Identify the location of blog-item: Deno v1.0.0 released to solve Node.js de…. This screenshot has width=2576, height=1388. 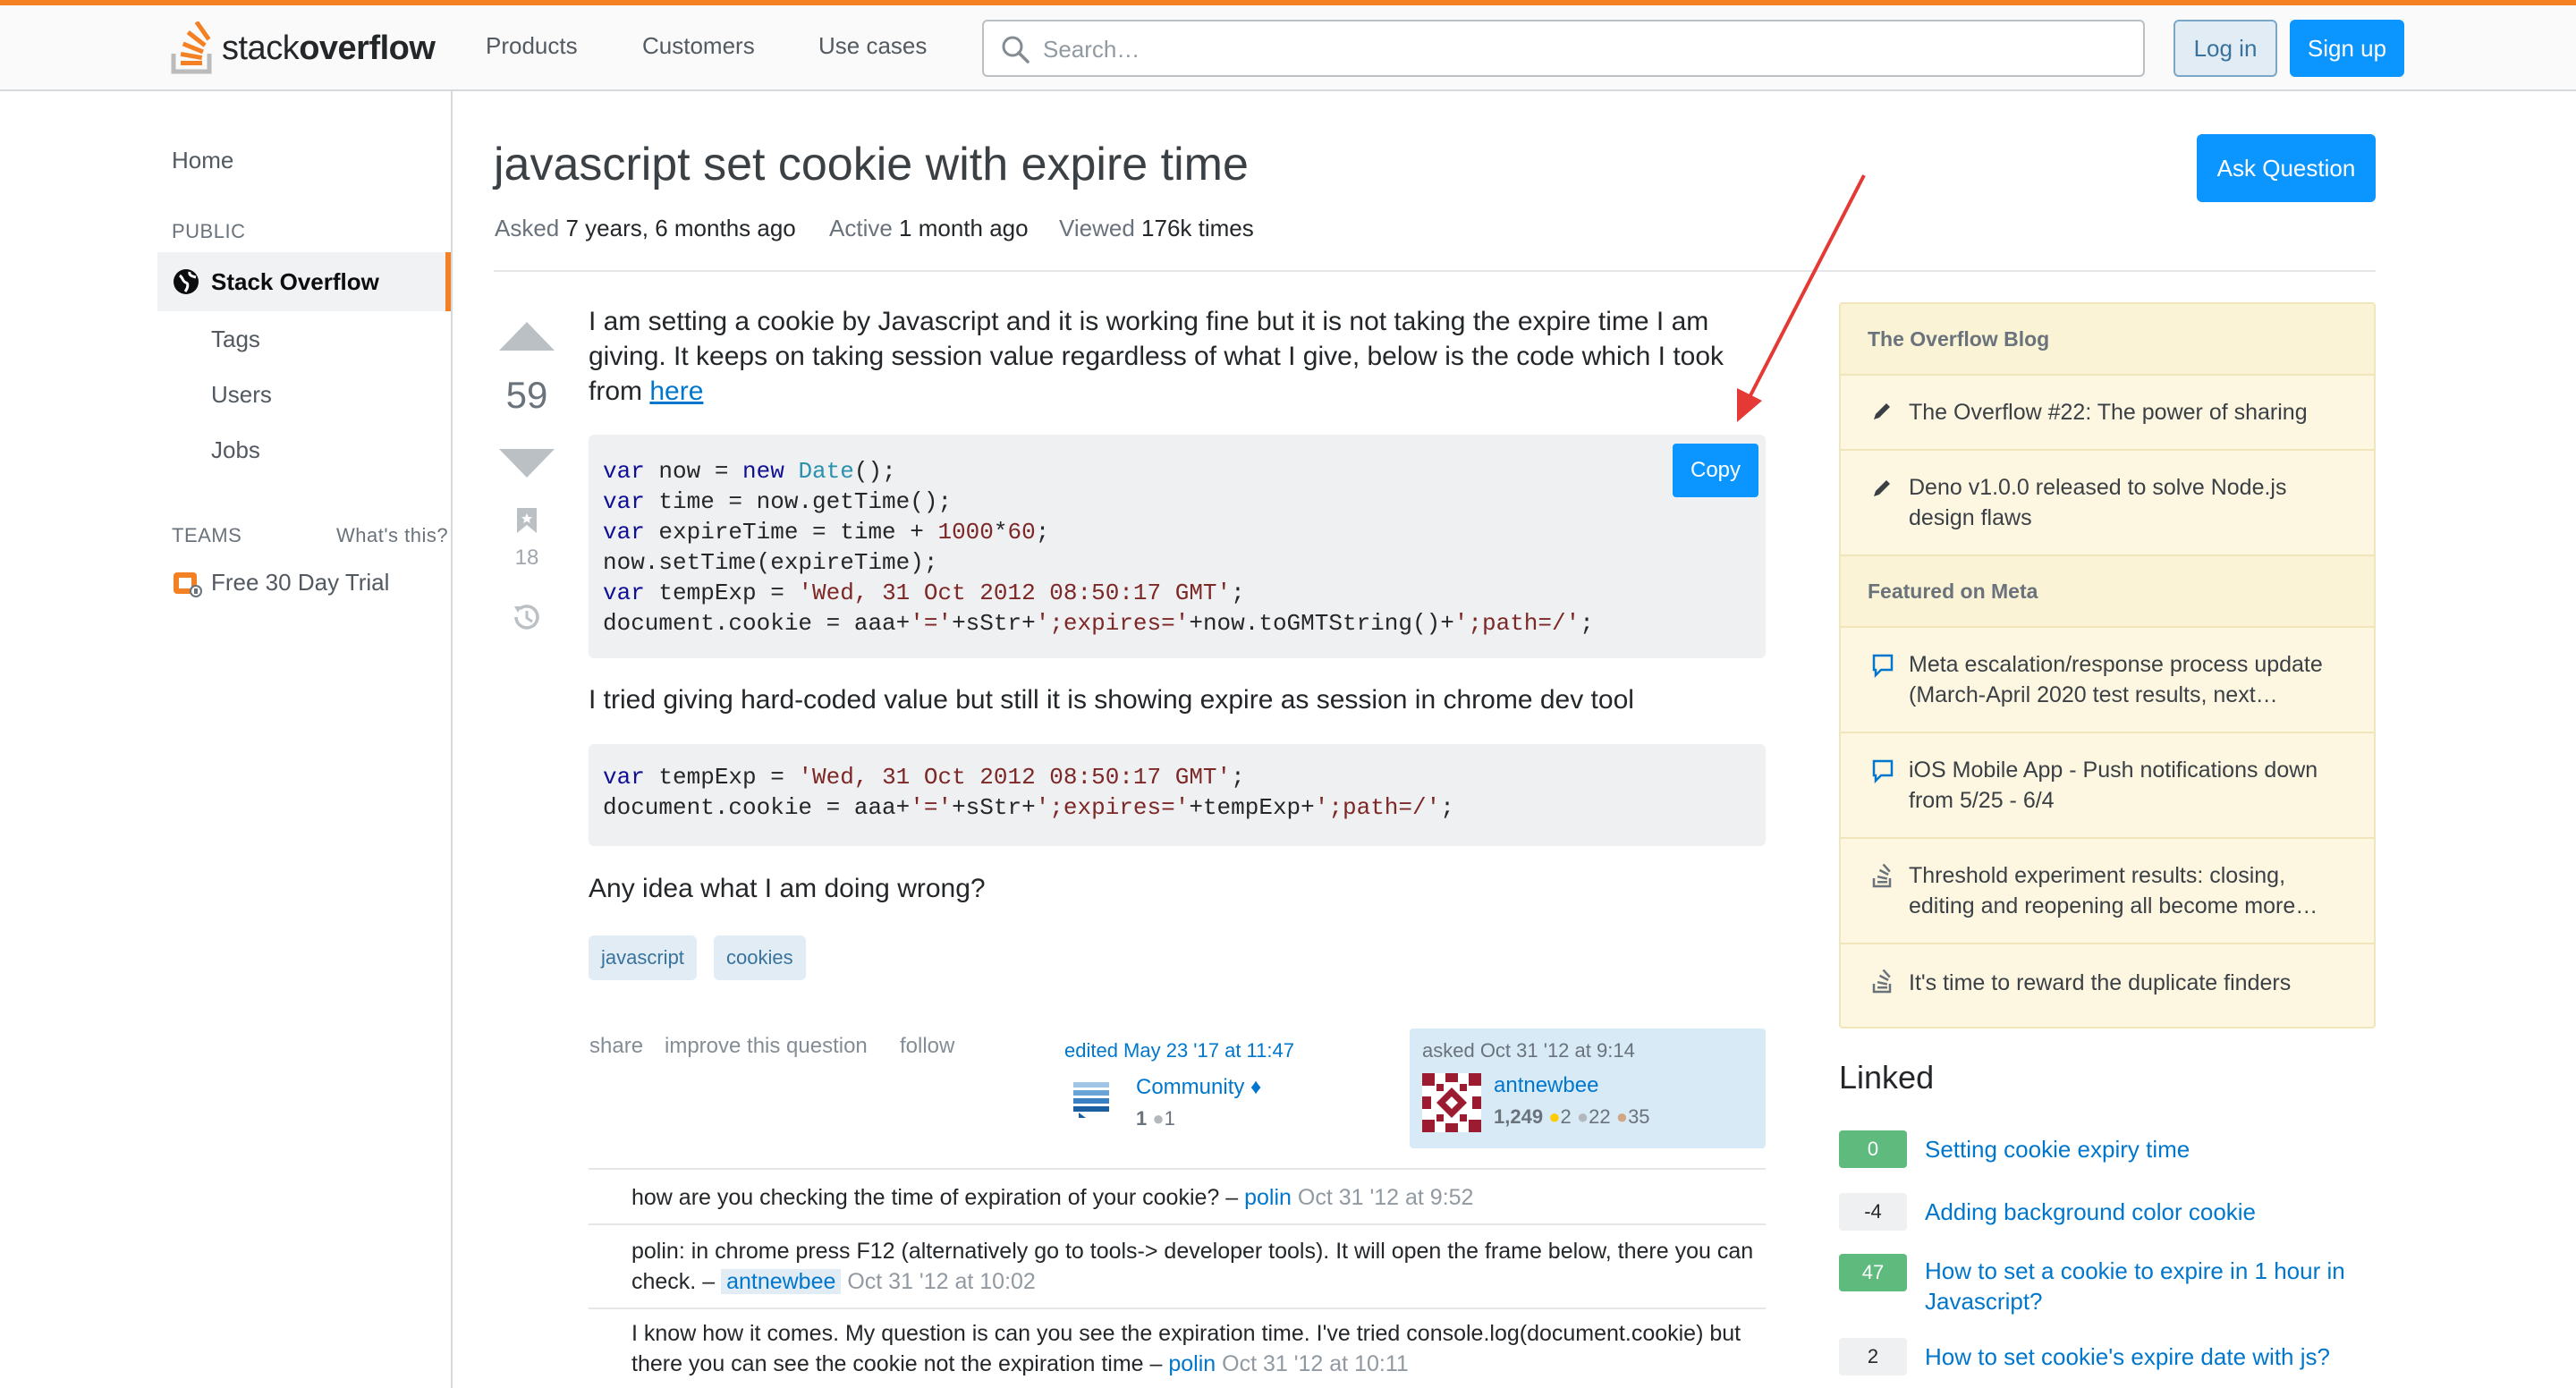
(2107, 504).